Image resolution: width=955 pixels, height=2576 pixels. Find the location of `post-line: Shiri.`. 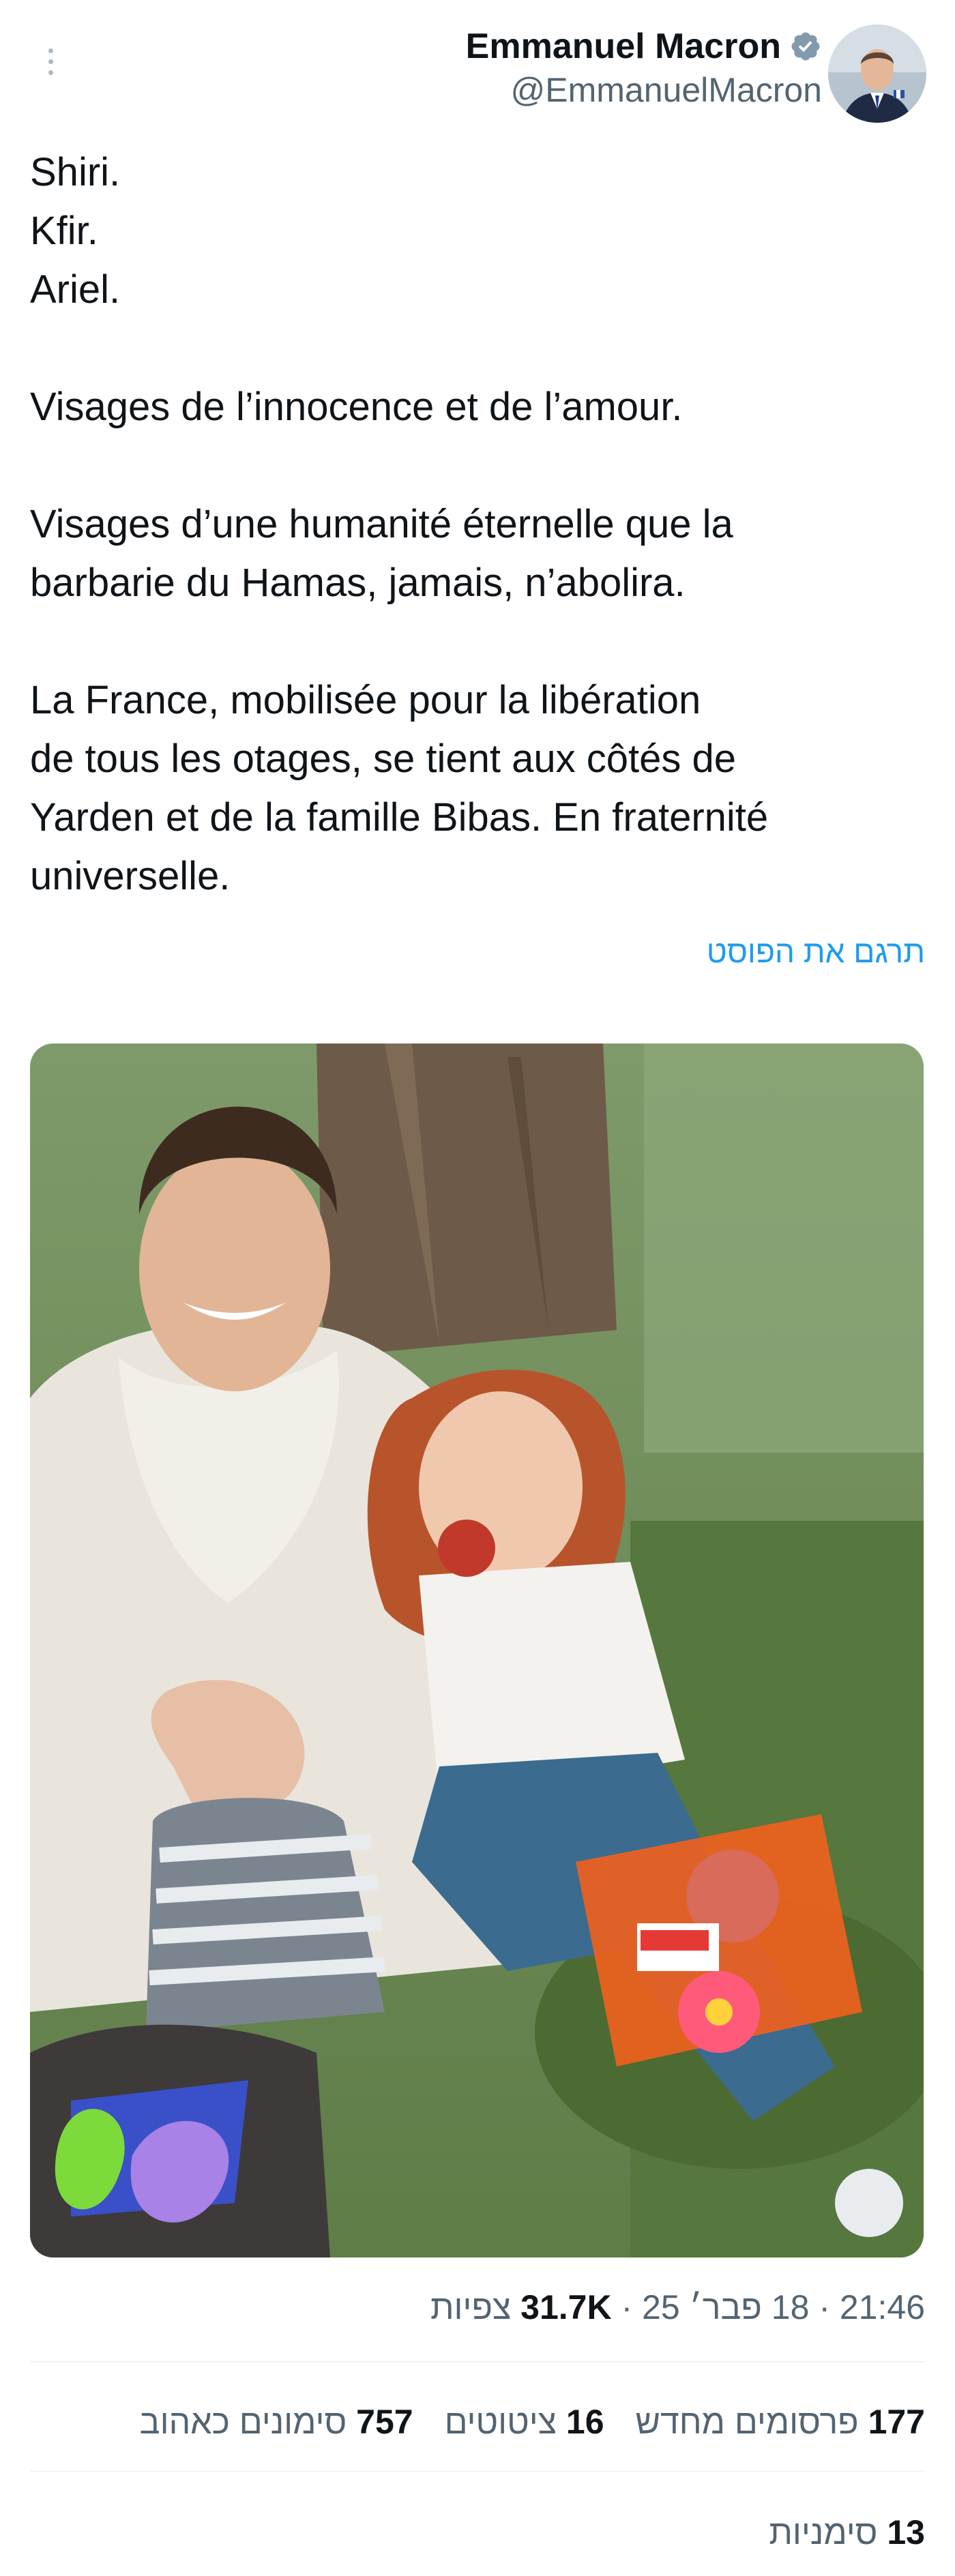

post-line: Shiri. is located at coordinates (75, 172).